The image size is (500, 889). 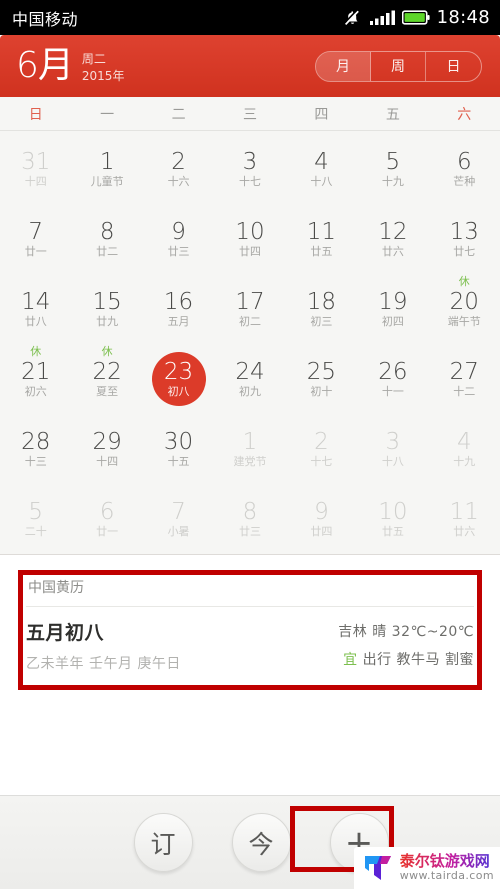 I want to click on day-number: 29, so click(x=107, y=441).